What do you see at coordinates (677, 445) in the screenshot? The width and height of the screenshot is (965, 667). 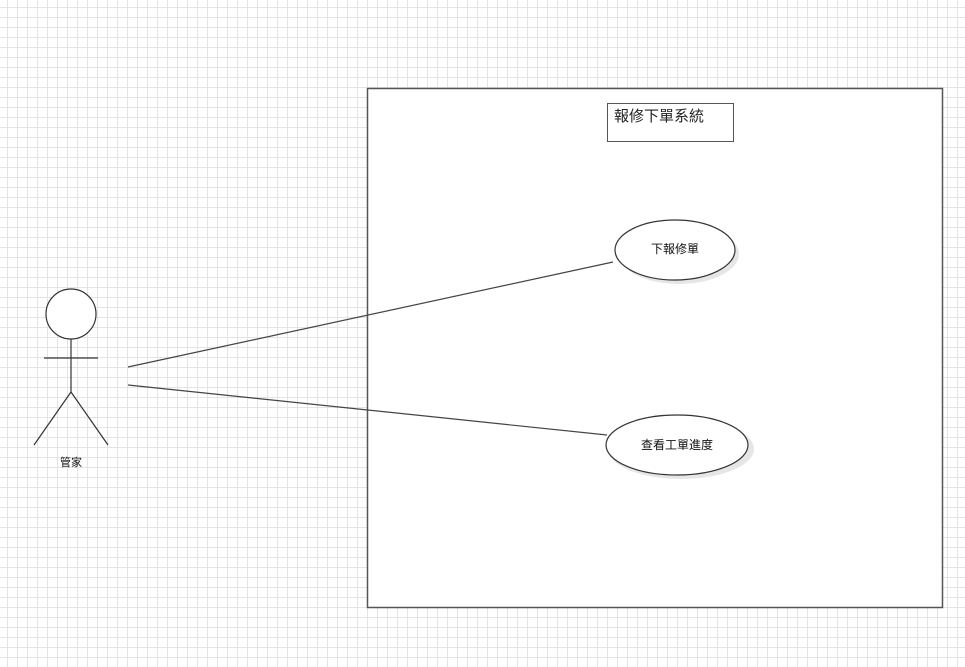 I see `usecase-label-2: 查看工單進度` at bounding box center [677, 445].